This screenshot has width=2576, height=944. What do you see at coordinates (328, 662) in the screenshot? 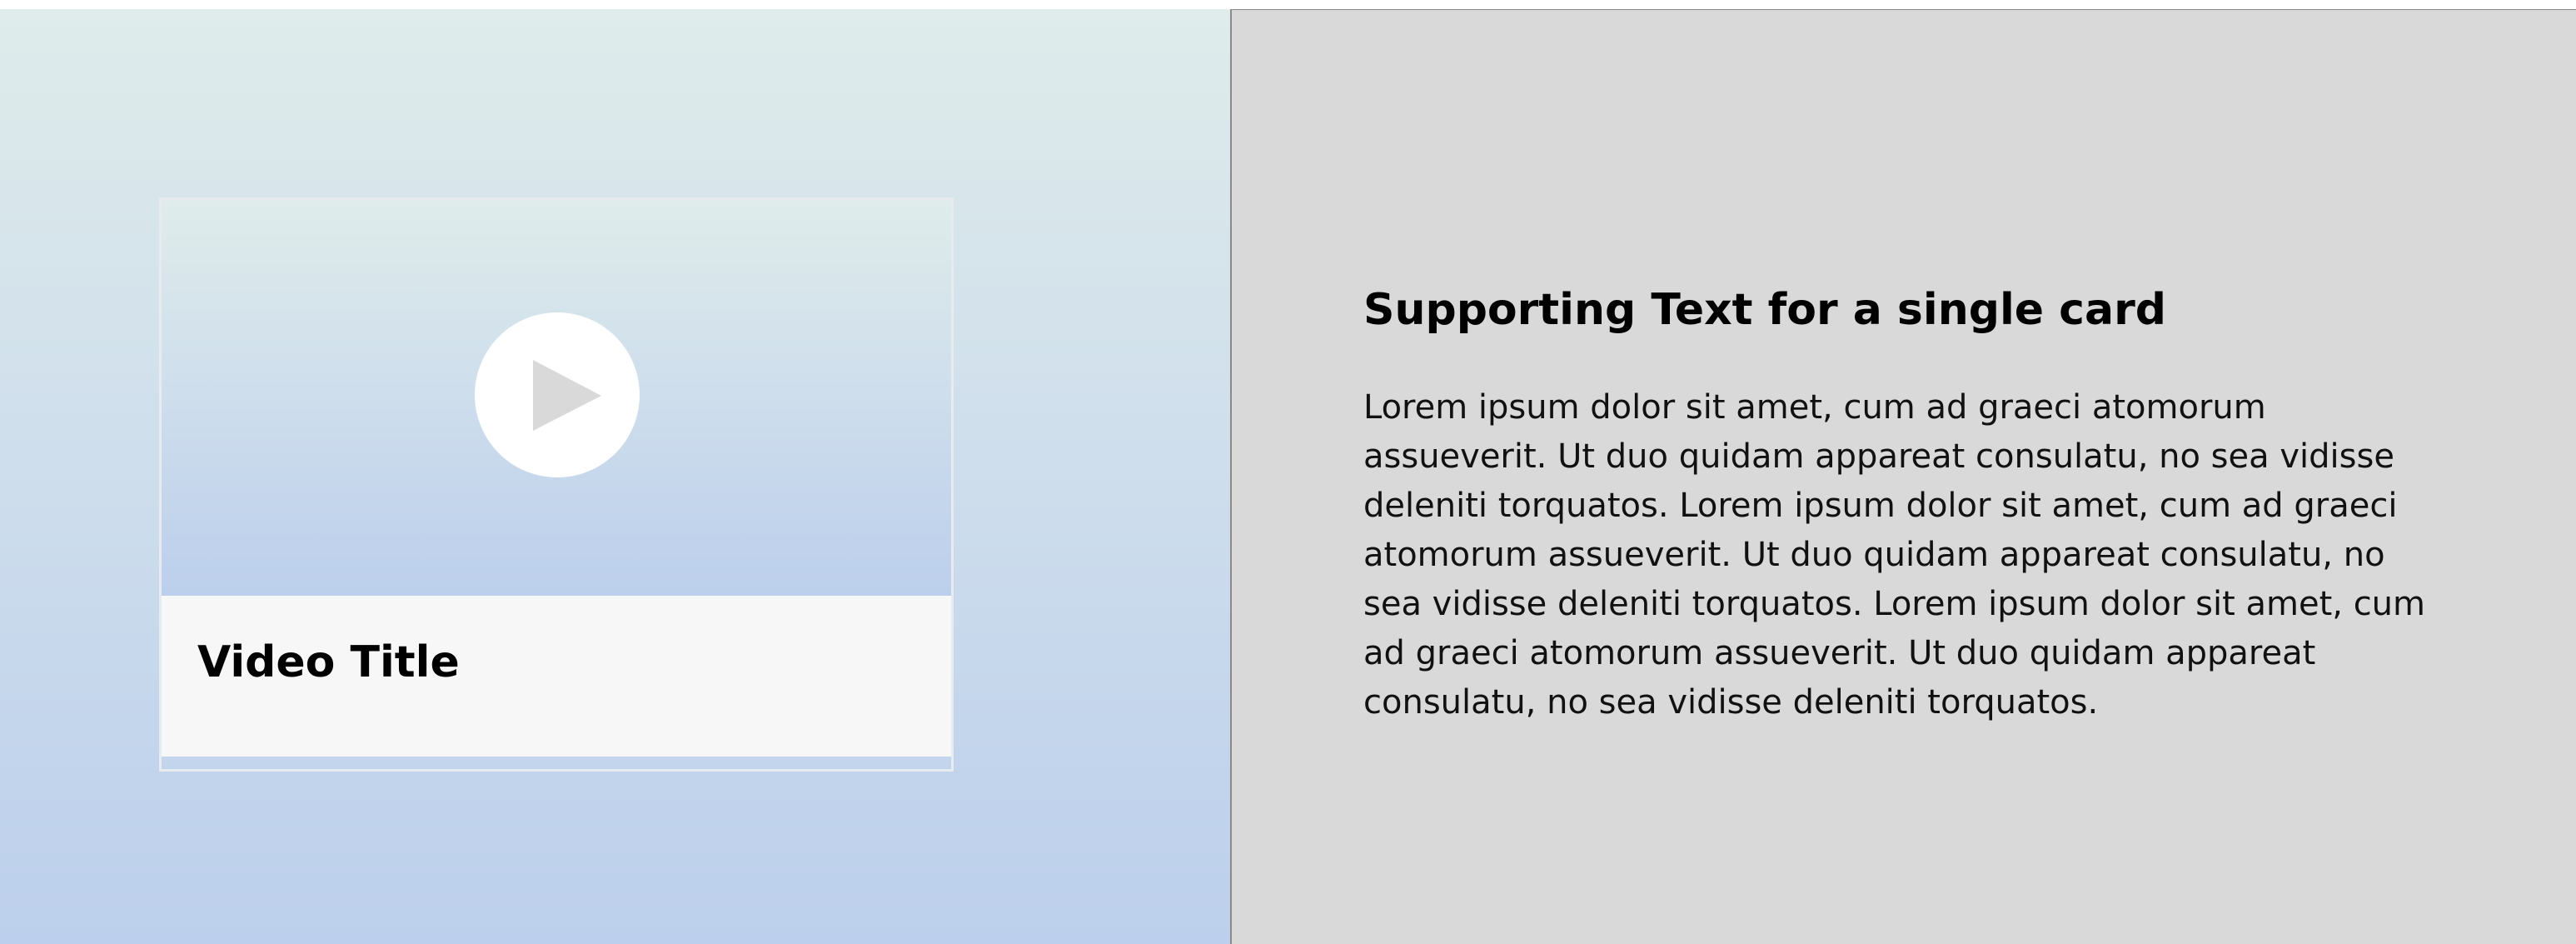
I see `video-title: Video Title` at bounding box center [328, 662].